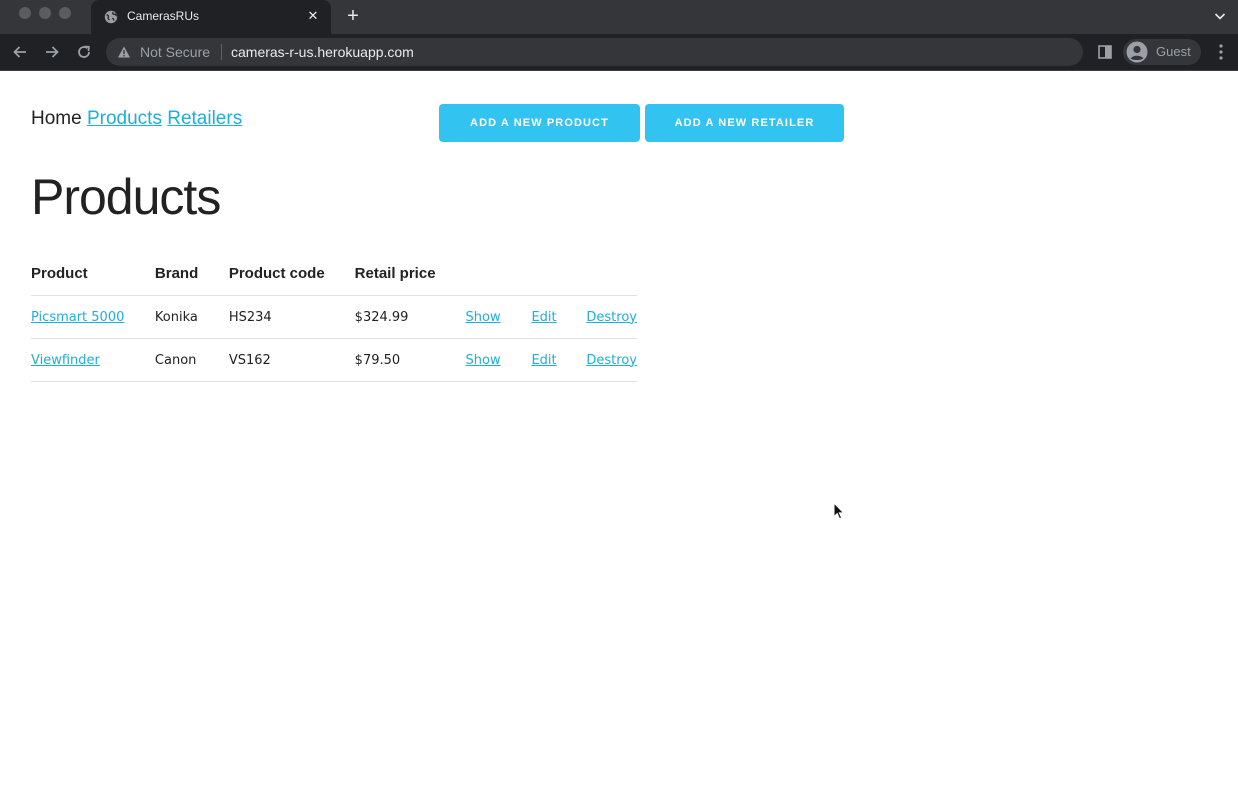 This screenshot has width=1238, height=810. What do you see at coordinates (291, 360) in the screenshot?
I see `product-code: VS162` at bounding box center [291, 360].